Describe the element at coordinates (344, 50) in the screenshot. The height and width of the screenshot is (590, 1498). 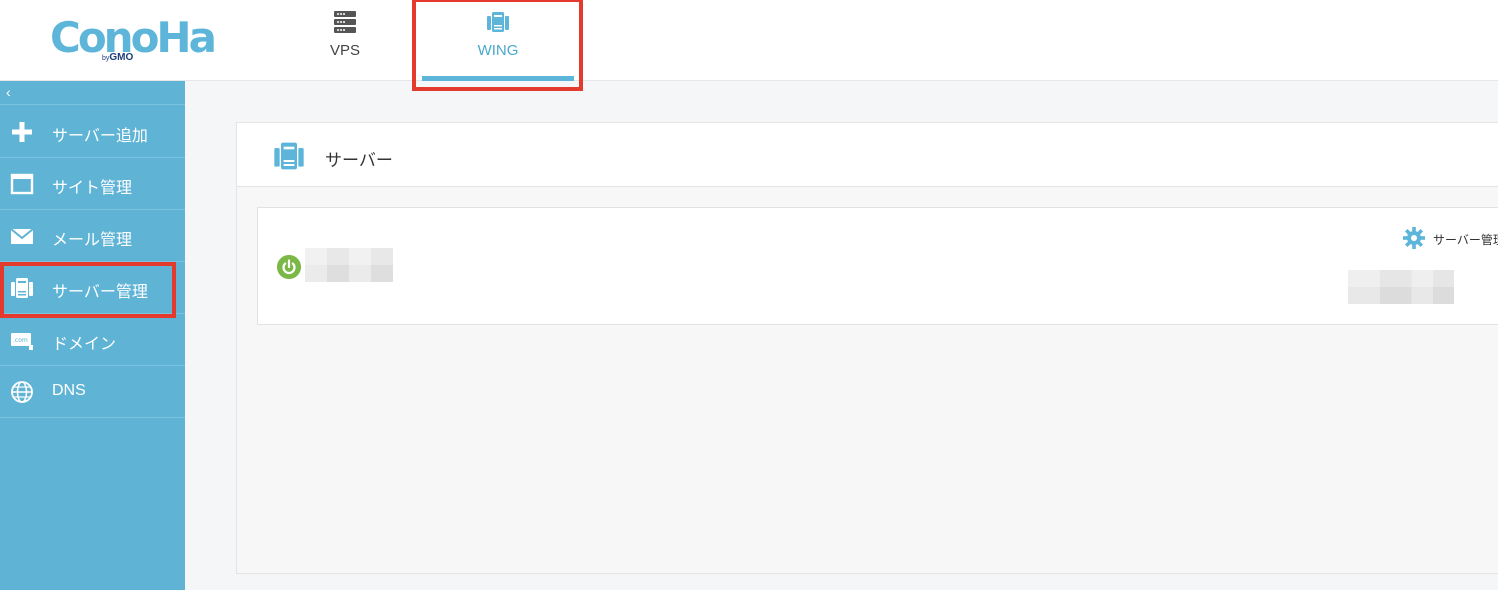
I see `tab-vps-label: VPS` at that location.